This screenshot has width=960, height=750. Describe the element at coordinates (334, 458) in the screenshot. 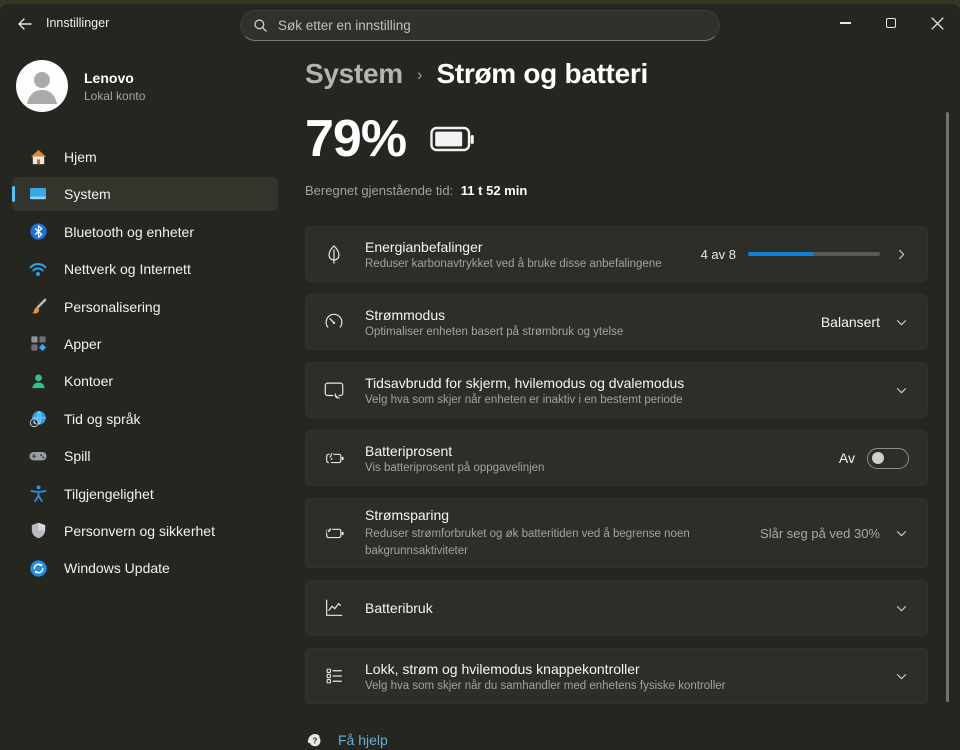

I see `battery-bolt-icon` at that location.